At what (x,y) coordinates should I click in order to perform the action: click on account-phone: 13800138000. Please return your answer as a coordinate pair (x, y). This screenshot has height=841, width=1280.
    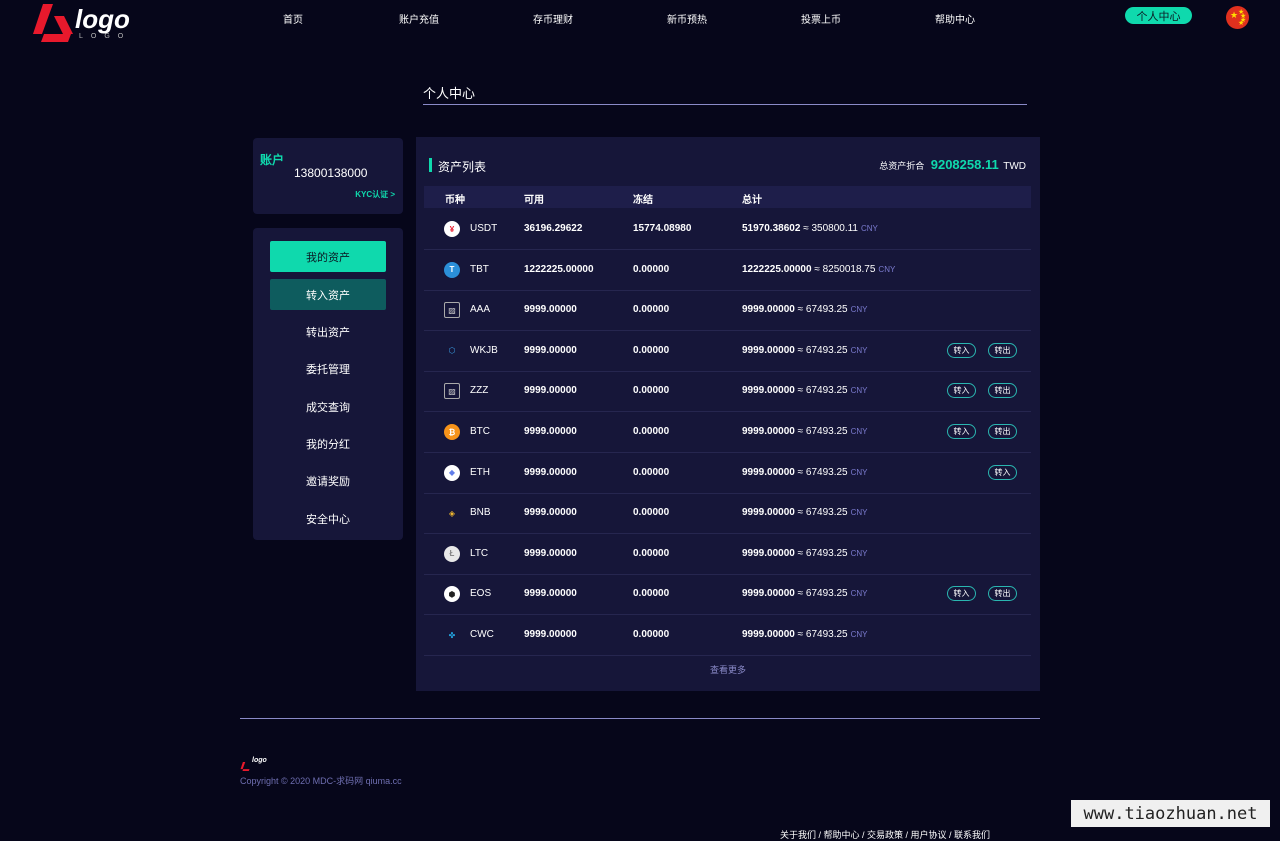
    Looking at the image, I should click on (331, 173).